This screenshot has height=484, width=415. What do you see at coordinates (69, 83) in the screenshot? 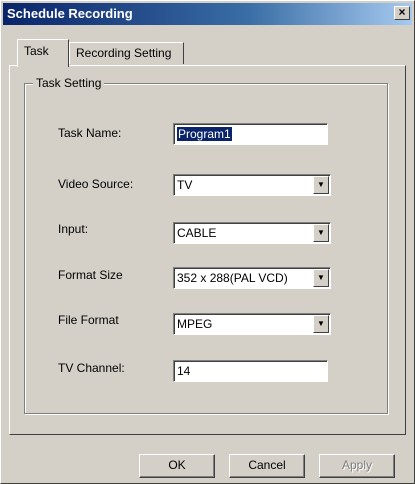
I see `task-setting-group-title: Task Setting` at bounding box center [69, 83].